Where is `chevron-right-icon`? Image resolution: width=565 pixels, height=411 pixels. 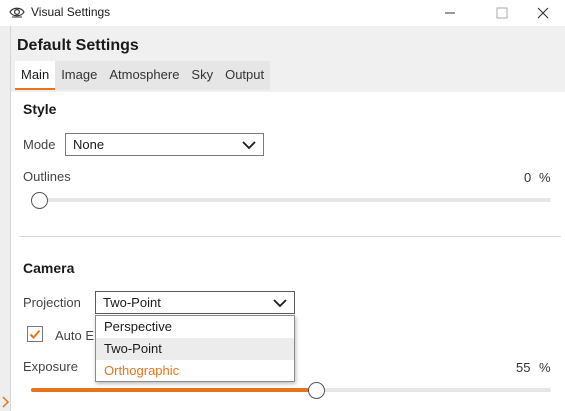
chevron-right-icon is located at coordinates (5, 402).